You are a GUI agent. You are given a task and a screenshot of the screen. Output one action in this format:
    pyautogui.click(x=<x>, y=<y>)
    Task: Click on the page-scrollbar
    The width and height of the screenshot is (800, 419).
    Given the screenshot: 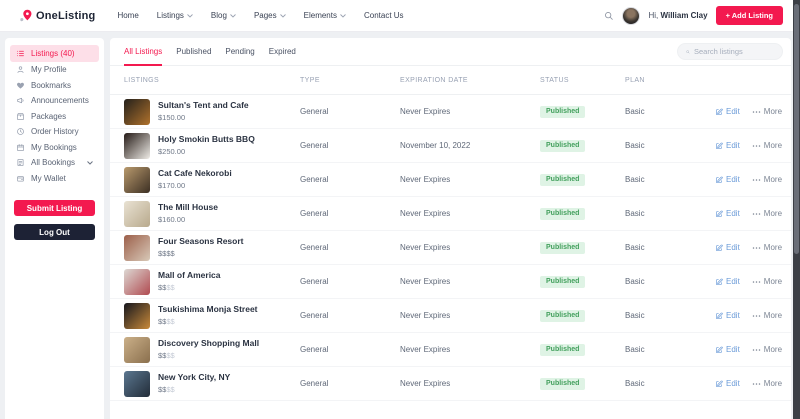 What is the action you would take?
    pyautogui.click(x=796, y=209)
    